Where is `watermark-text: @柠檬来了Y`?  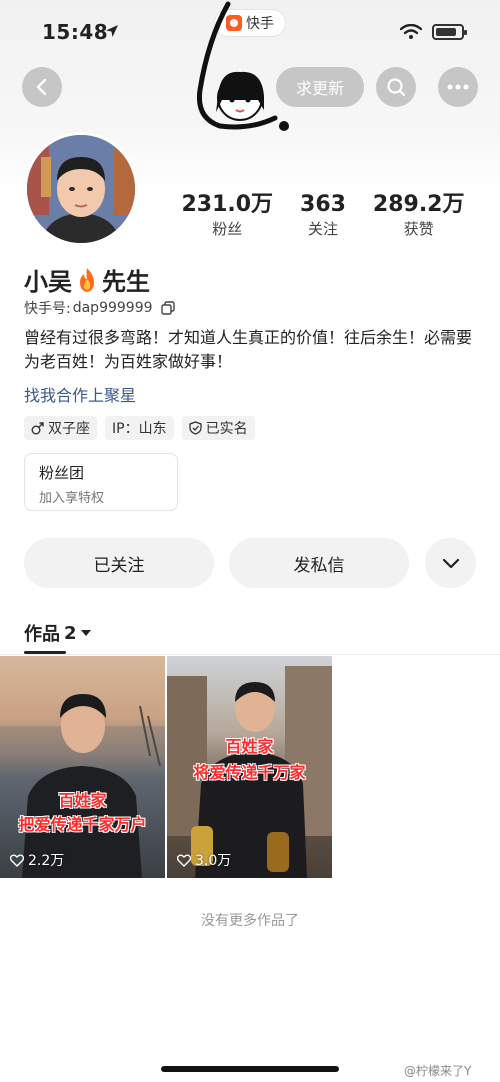
watermark-text: @柠檬来了Y is located at coordinates (438, 1071).